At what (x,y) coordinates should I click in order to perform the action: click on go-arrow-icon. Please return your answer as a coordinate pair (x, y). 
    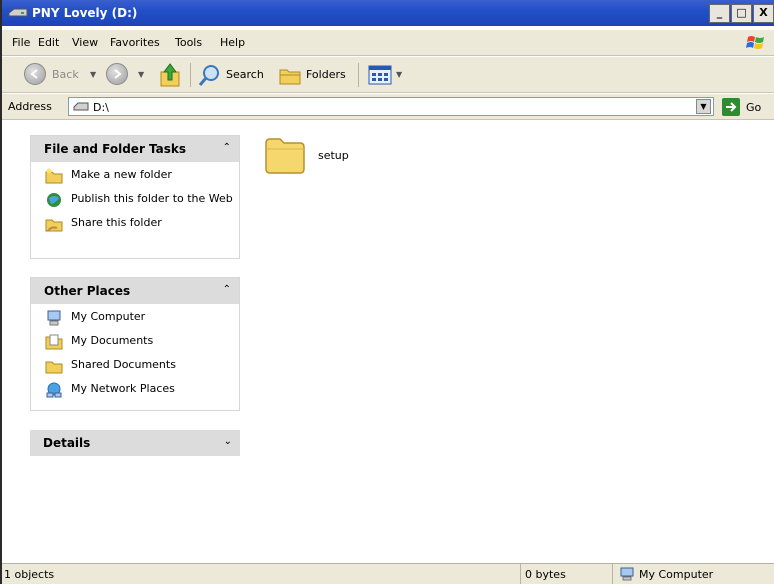
    Looking at the image, I should click on (731, 107).